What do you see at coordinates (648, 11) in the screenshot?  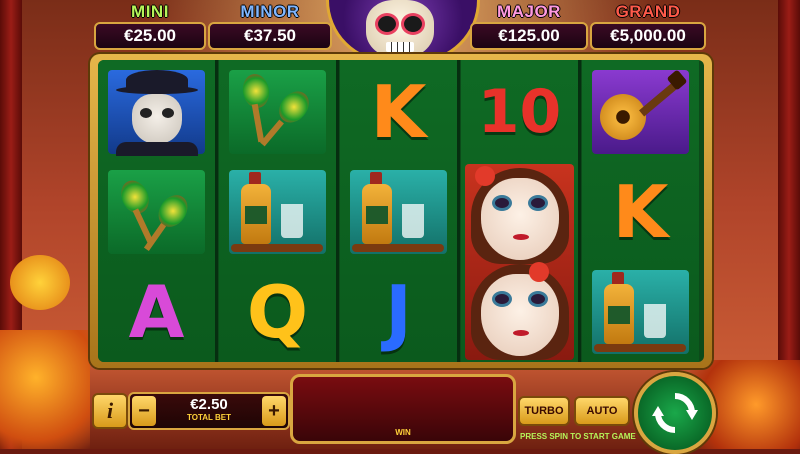 I see `jackpot-grand-label: GRAND` at bounding box center [648, 11].